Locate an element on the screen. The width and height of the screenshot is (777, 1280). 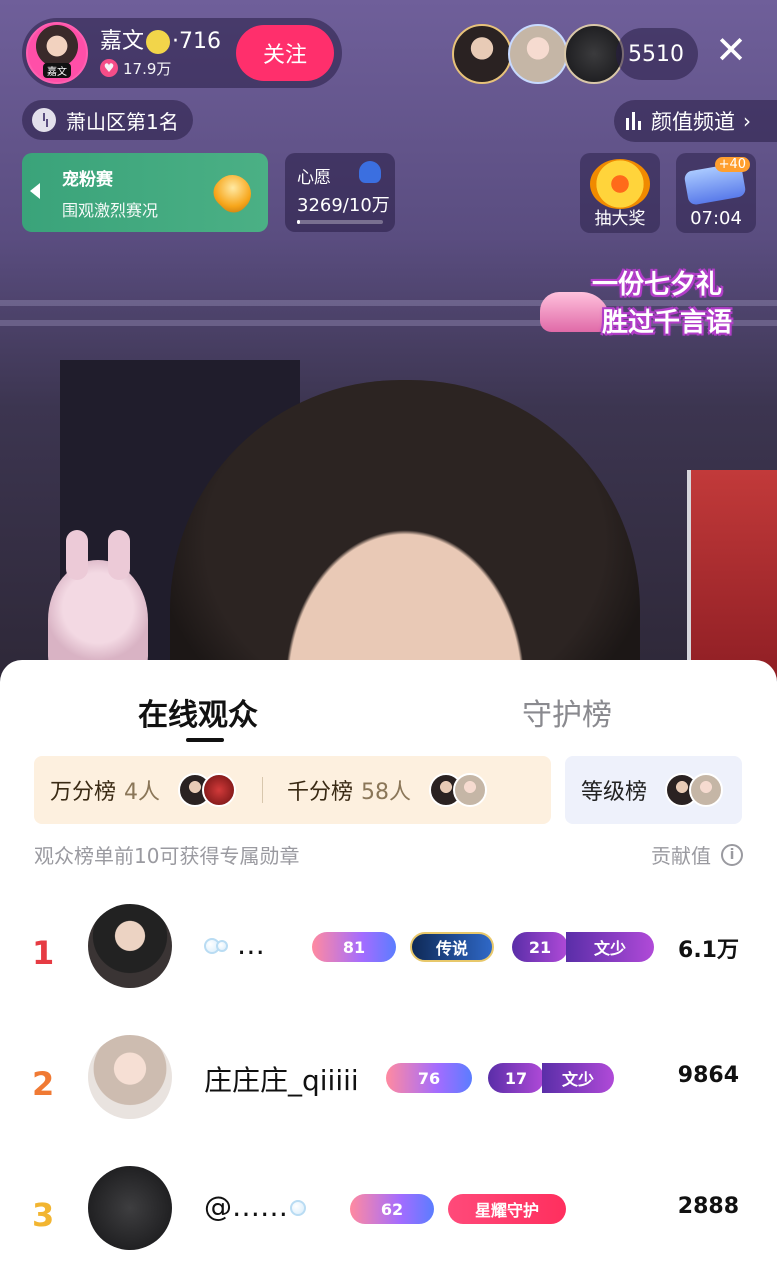
top-viewers: 5510 is located at coordinates (577, 54).